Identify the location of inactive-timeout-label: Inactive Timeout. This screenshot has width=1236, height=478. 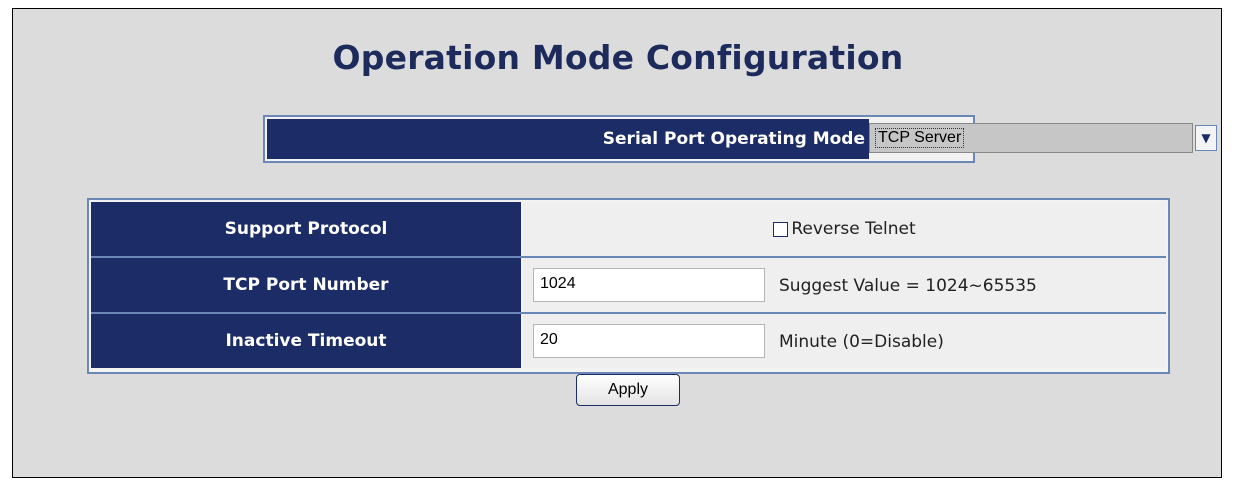
(306, 341).